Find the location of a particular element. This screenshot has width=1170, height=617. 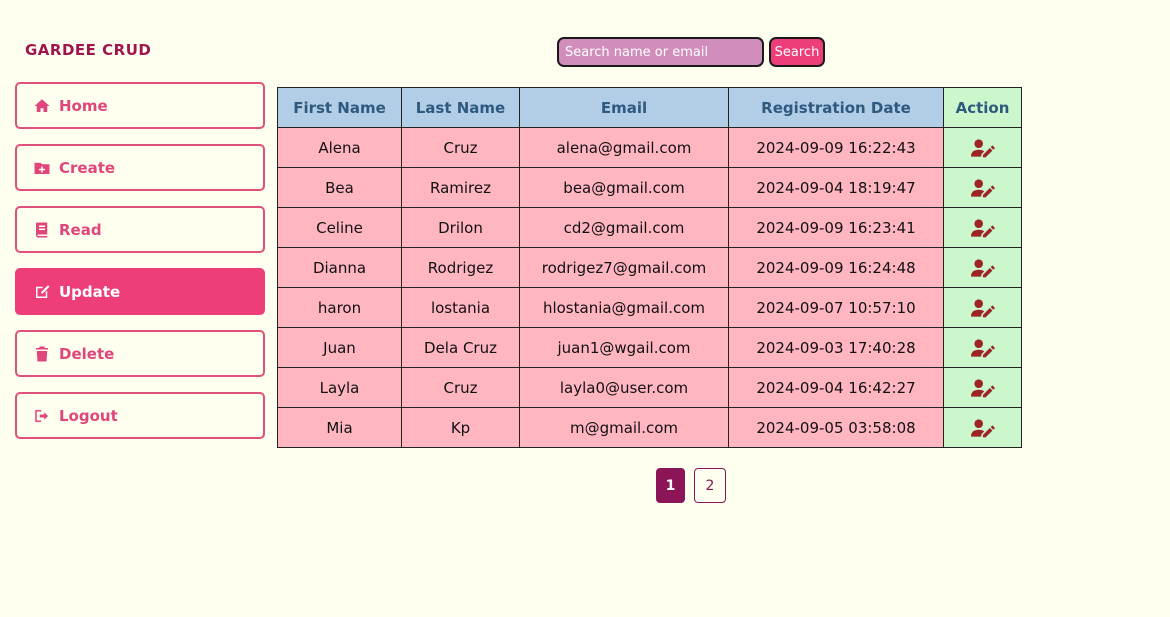

cell-last-name: Ramirez is located at coordinates (460, 187).